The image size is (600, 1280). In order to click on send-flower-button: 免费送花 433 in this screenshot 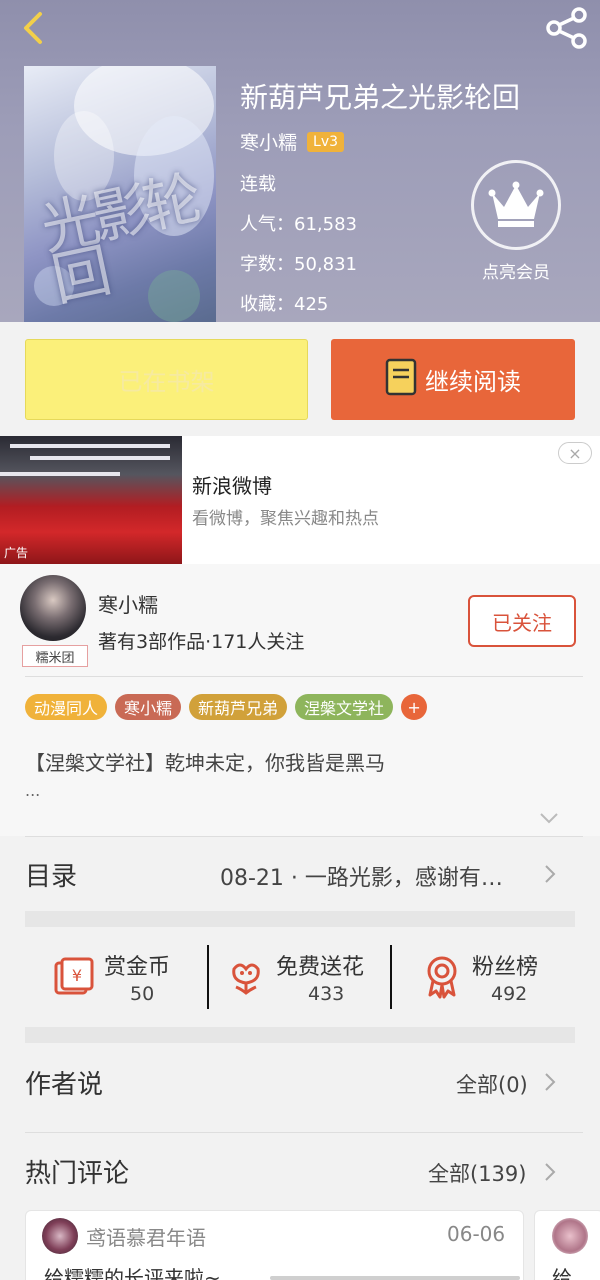, I will do `click(306, 977)`.